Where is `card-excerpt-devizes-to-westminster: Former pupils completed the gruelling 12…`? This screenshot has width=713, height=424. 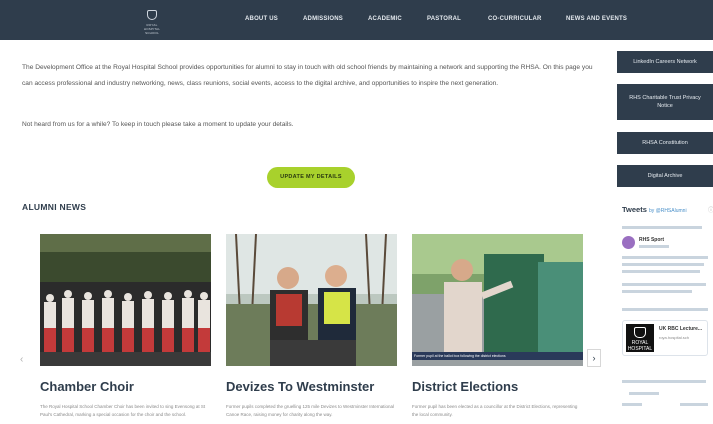
card-excerpt-devizes-to-westminster: Former pupils completed the gruelling 12… is located at coordinates (310, 410).